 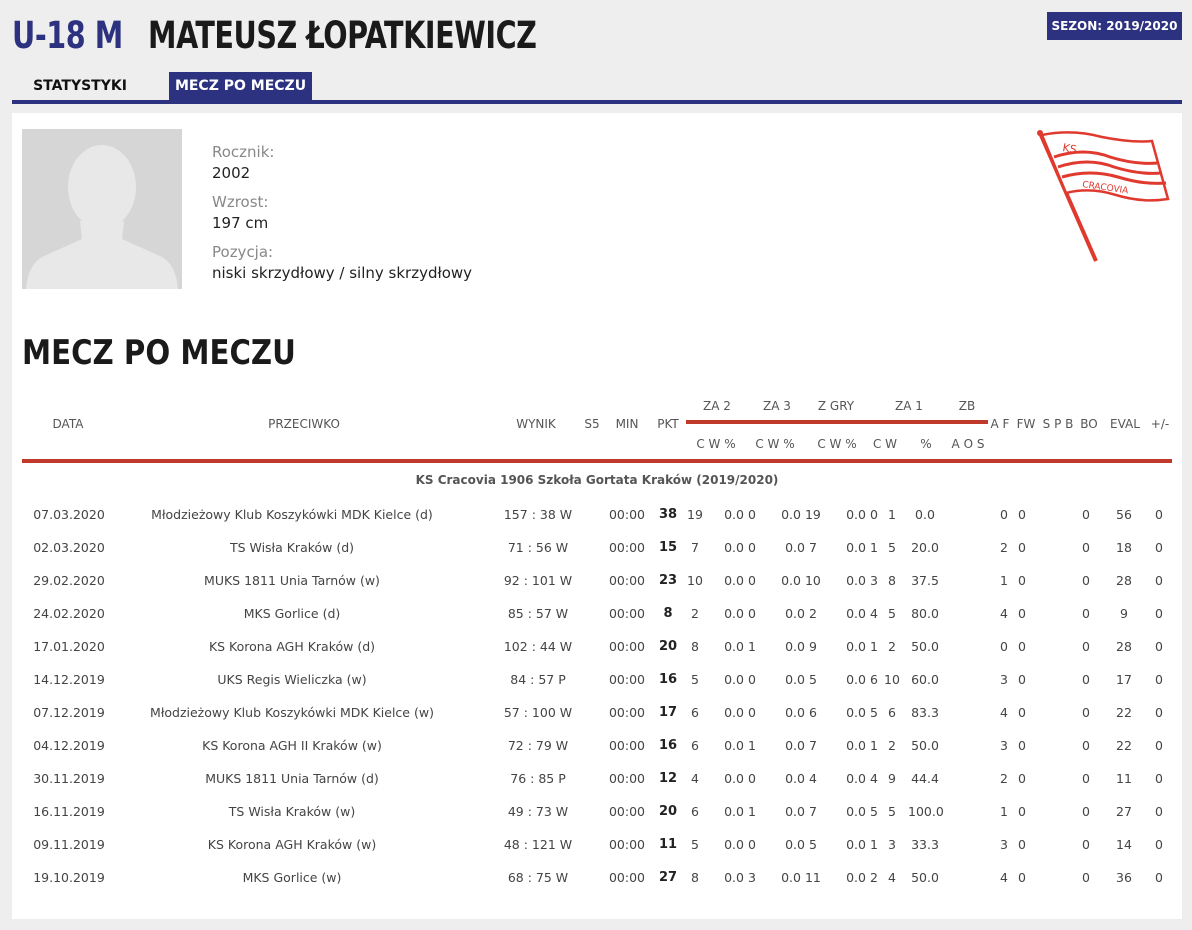 What do you see at coordinates (668, 844) in the screenshot?
I see `cell-pkt: 11` at bounding box center [668, 844].